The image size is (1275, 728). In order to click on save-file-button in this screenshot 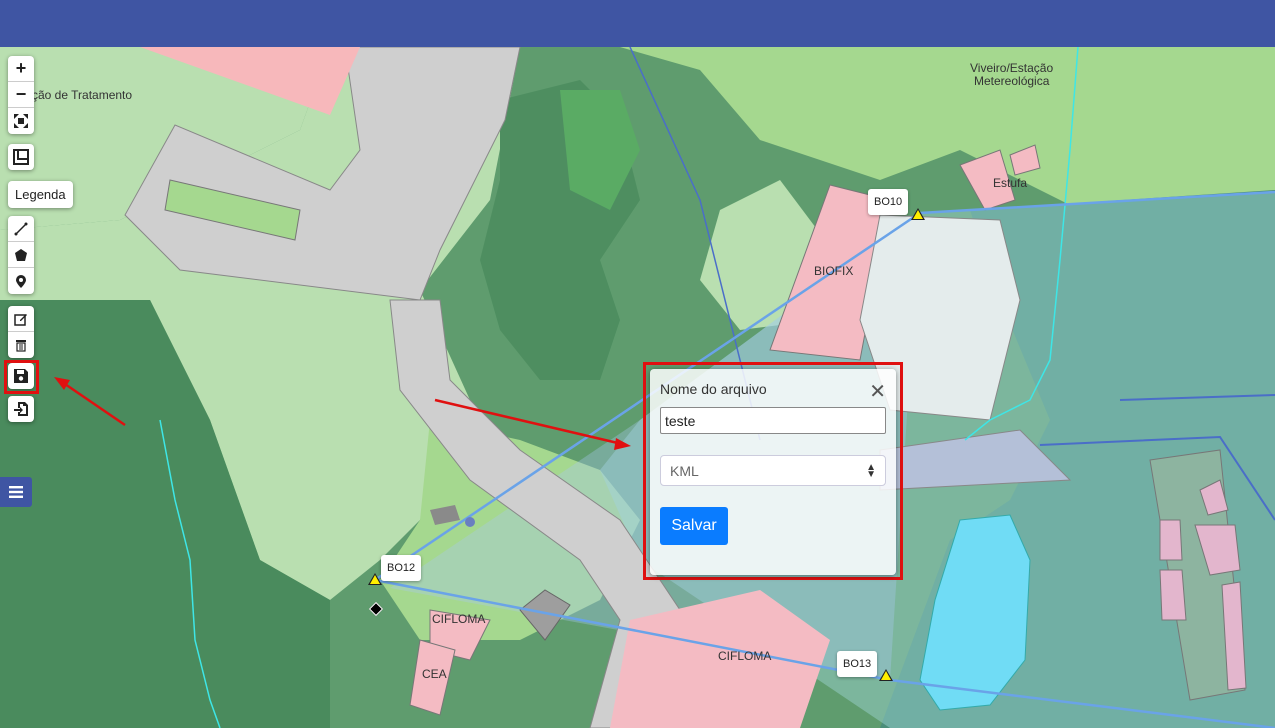, I will do `click(21, 376)`.